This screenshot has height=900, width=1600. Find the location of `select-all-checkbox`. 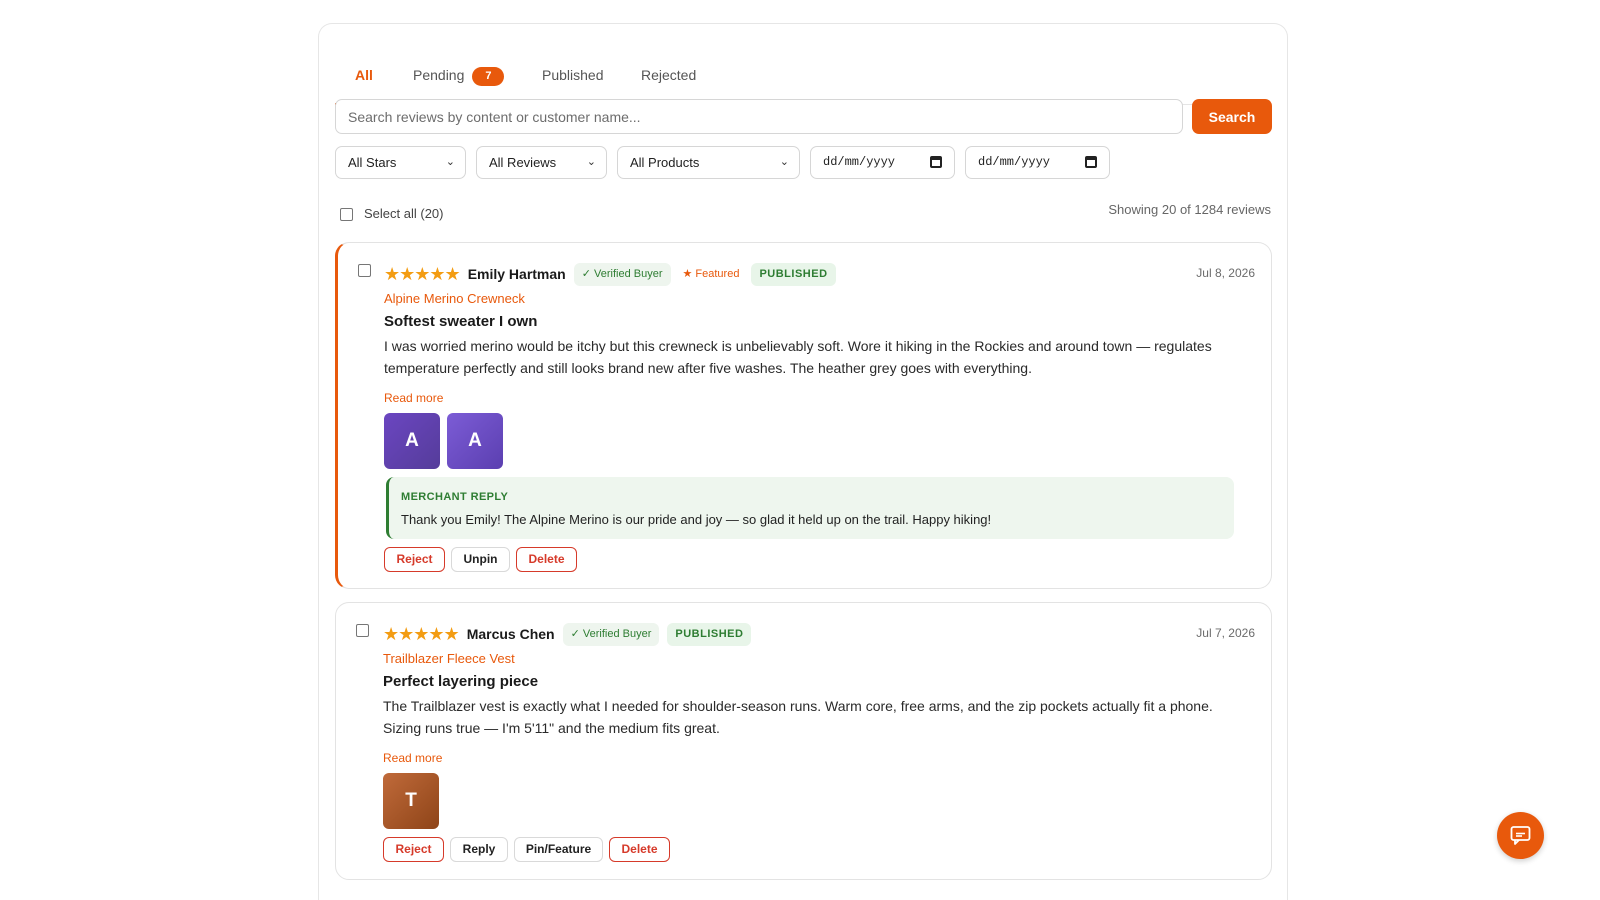

select-all-checkbox is located at coordinates (346, 214).